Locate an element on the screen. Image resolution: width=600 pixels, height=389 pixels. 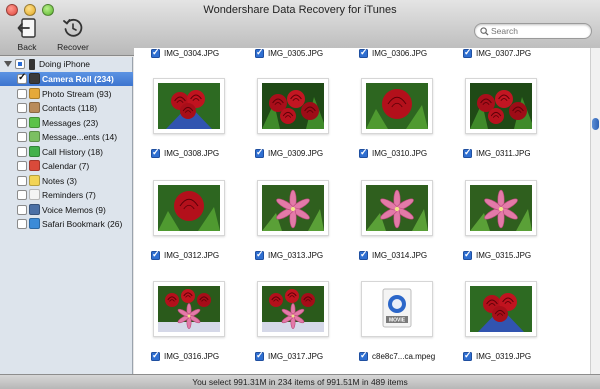
file-name: IMG_0312.JPG is located at coordinates (192, 255).